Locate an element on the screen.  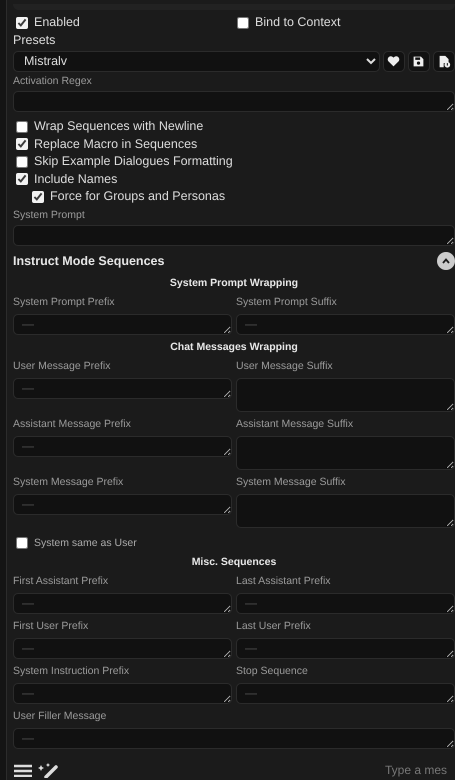
field-label: Assistant Message Suffix is located at coordinates (295, 425).